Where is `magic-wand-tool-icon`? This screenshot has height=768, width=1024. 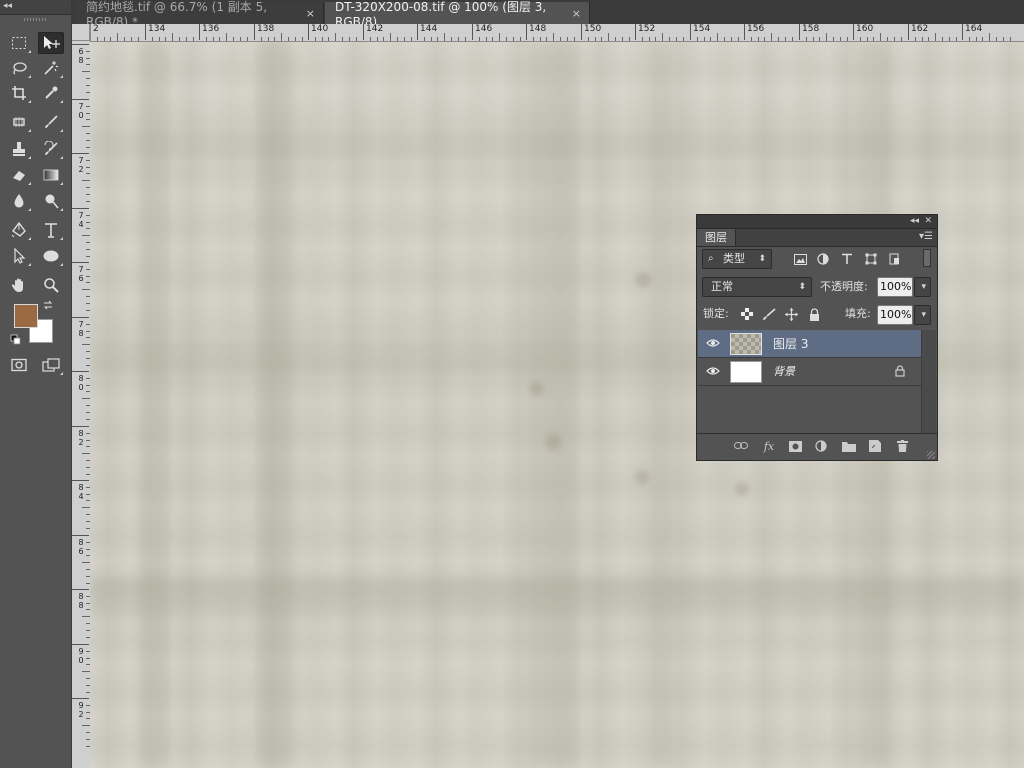 magic-wand-tool-icon is located at coordinates (51, 68).